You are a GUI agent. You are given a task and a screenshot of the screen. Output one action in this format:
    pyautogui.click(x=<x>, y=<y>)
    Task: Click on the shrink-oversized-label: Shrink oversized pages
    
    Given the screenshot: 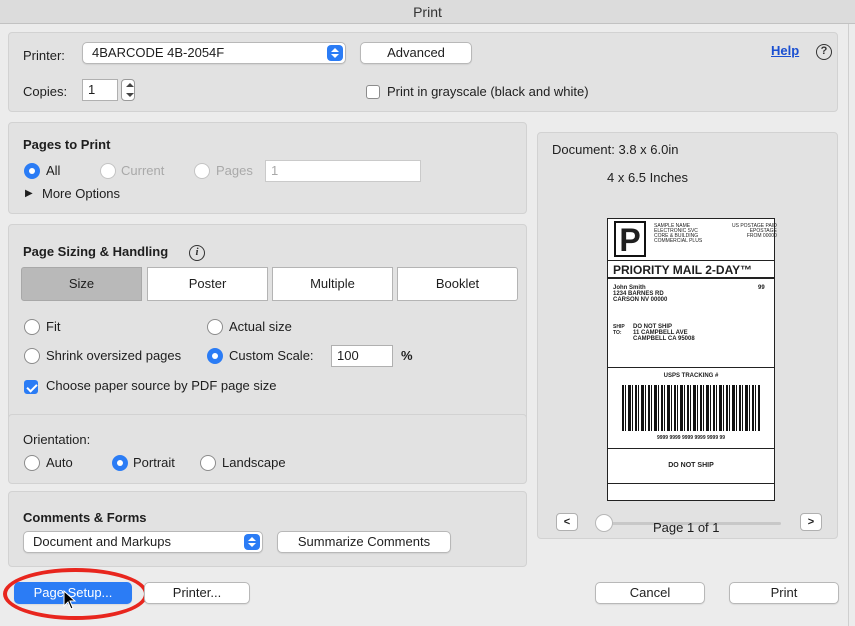 What is the action you would take?
    pyautogui.click(x=114, y=355)
    